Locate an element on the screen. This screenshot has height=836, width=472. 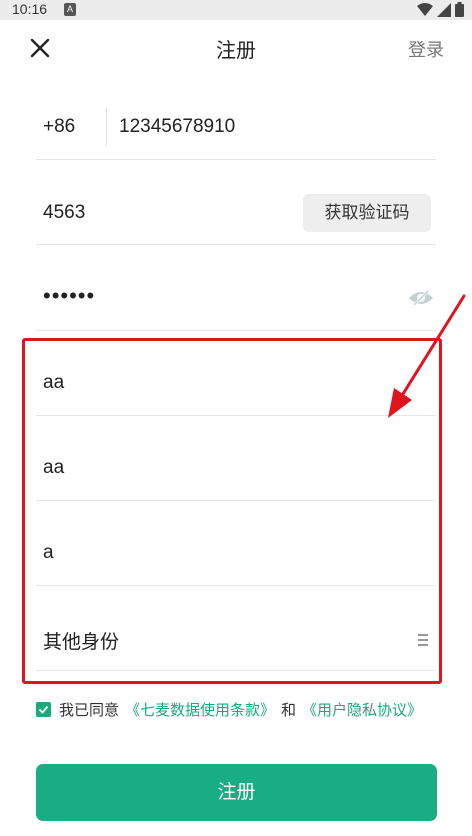
status-bar: 10:16 A is located at coordinates (236, 10).